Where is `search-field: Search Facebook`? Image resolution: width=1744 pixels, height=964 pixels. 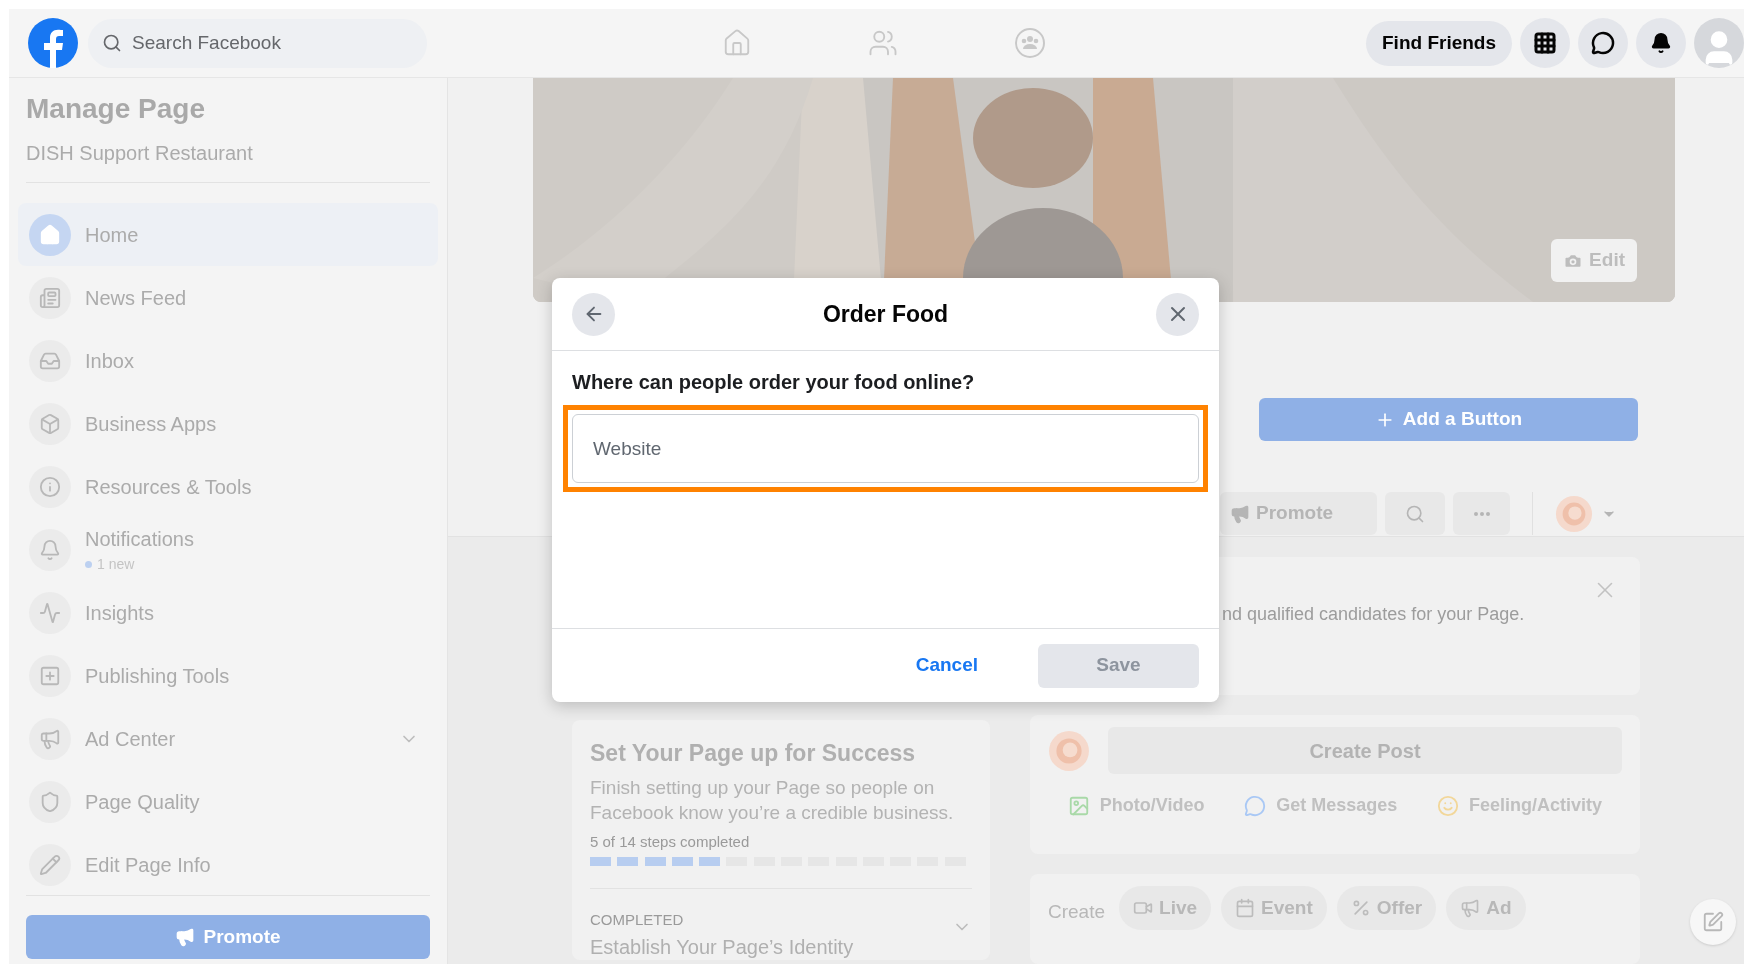
search-field: Search Facebook is located at coordinates (257, 43).